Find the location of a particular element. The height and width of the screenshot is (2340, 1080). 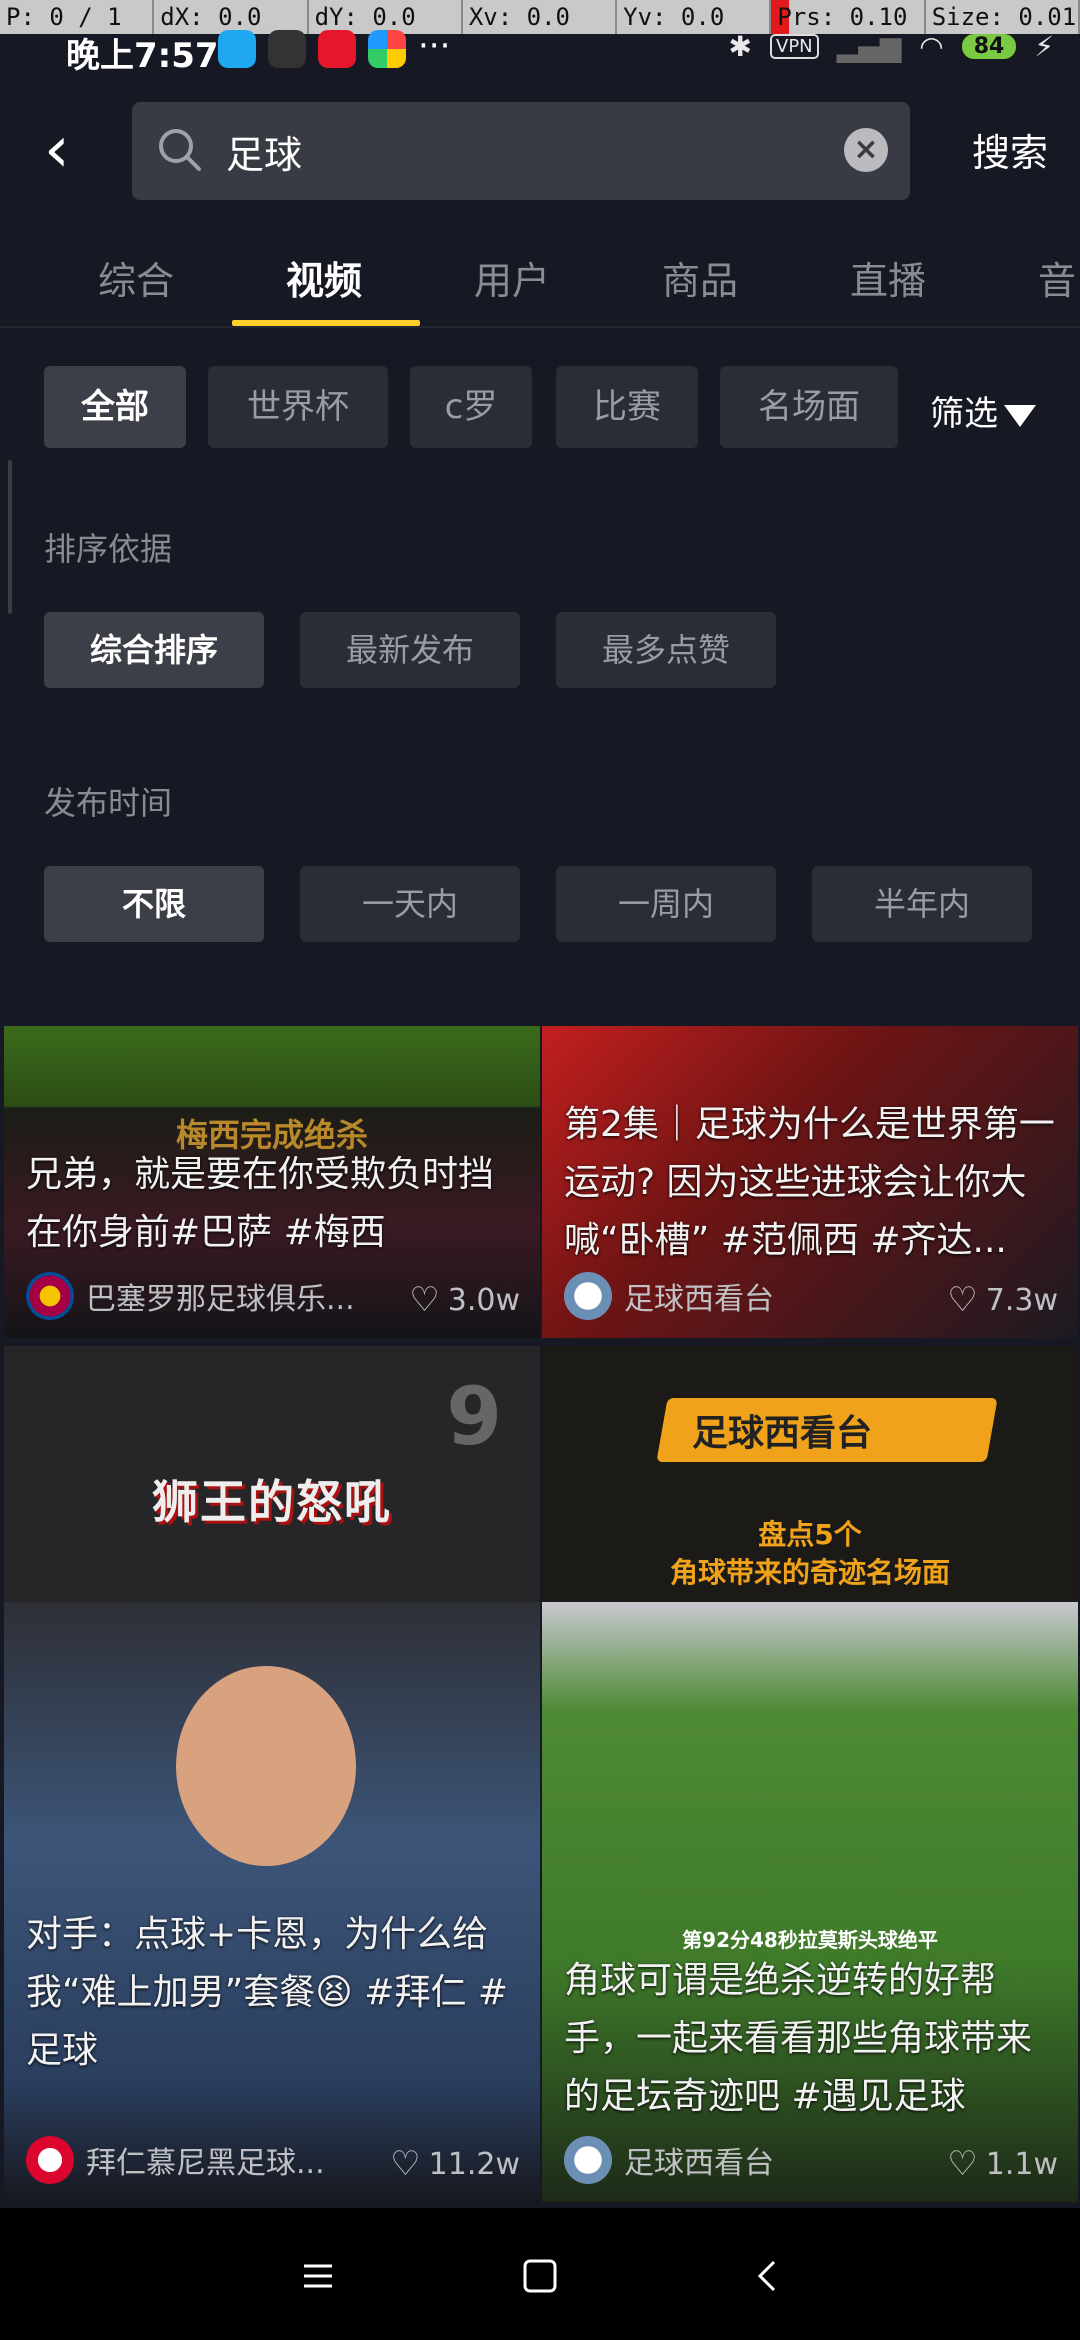

home-icon is located at coordinates (540, 2276).